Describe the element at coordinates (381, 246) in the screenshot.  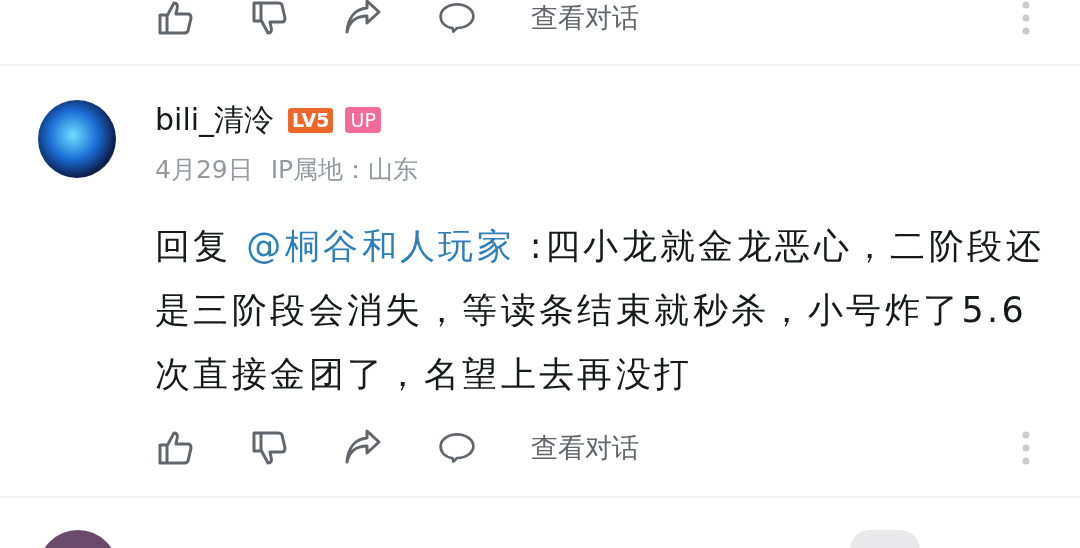
I see `mention-link: @桐谷和人玩家` at that location.